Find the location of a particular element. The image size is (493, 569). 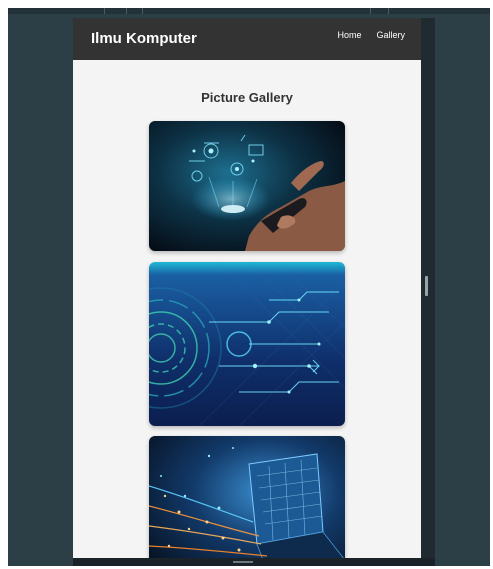

hologram-phone-image is located at coordinates (247, 186).